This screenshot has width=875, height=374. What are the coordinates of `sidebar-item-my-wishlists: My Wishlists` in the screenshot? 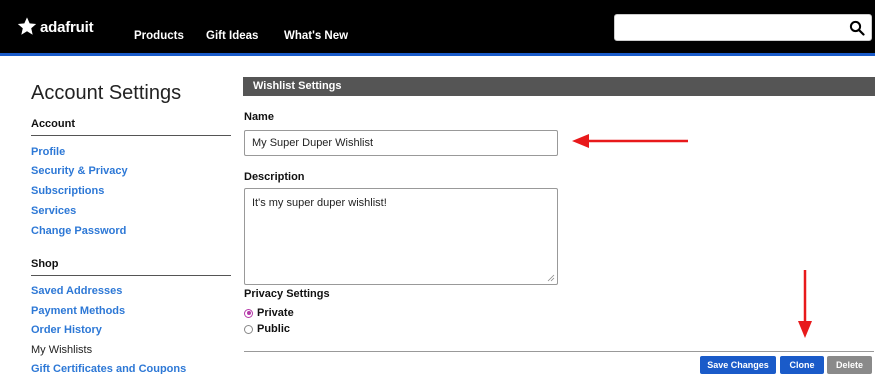 It's located at (61, 350).